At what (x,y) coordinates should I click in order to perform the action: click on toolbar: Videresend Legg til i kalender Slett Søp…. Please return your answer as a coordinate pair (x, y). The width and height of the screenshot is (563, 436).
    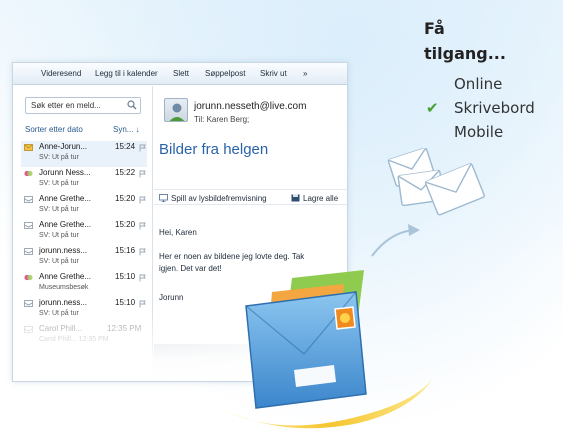
    Looking at the image, I should click on (180, 74).